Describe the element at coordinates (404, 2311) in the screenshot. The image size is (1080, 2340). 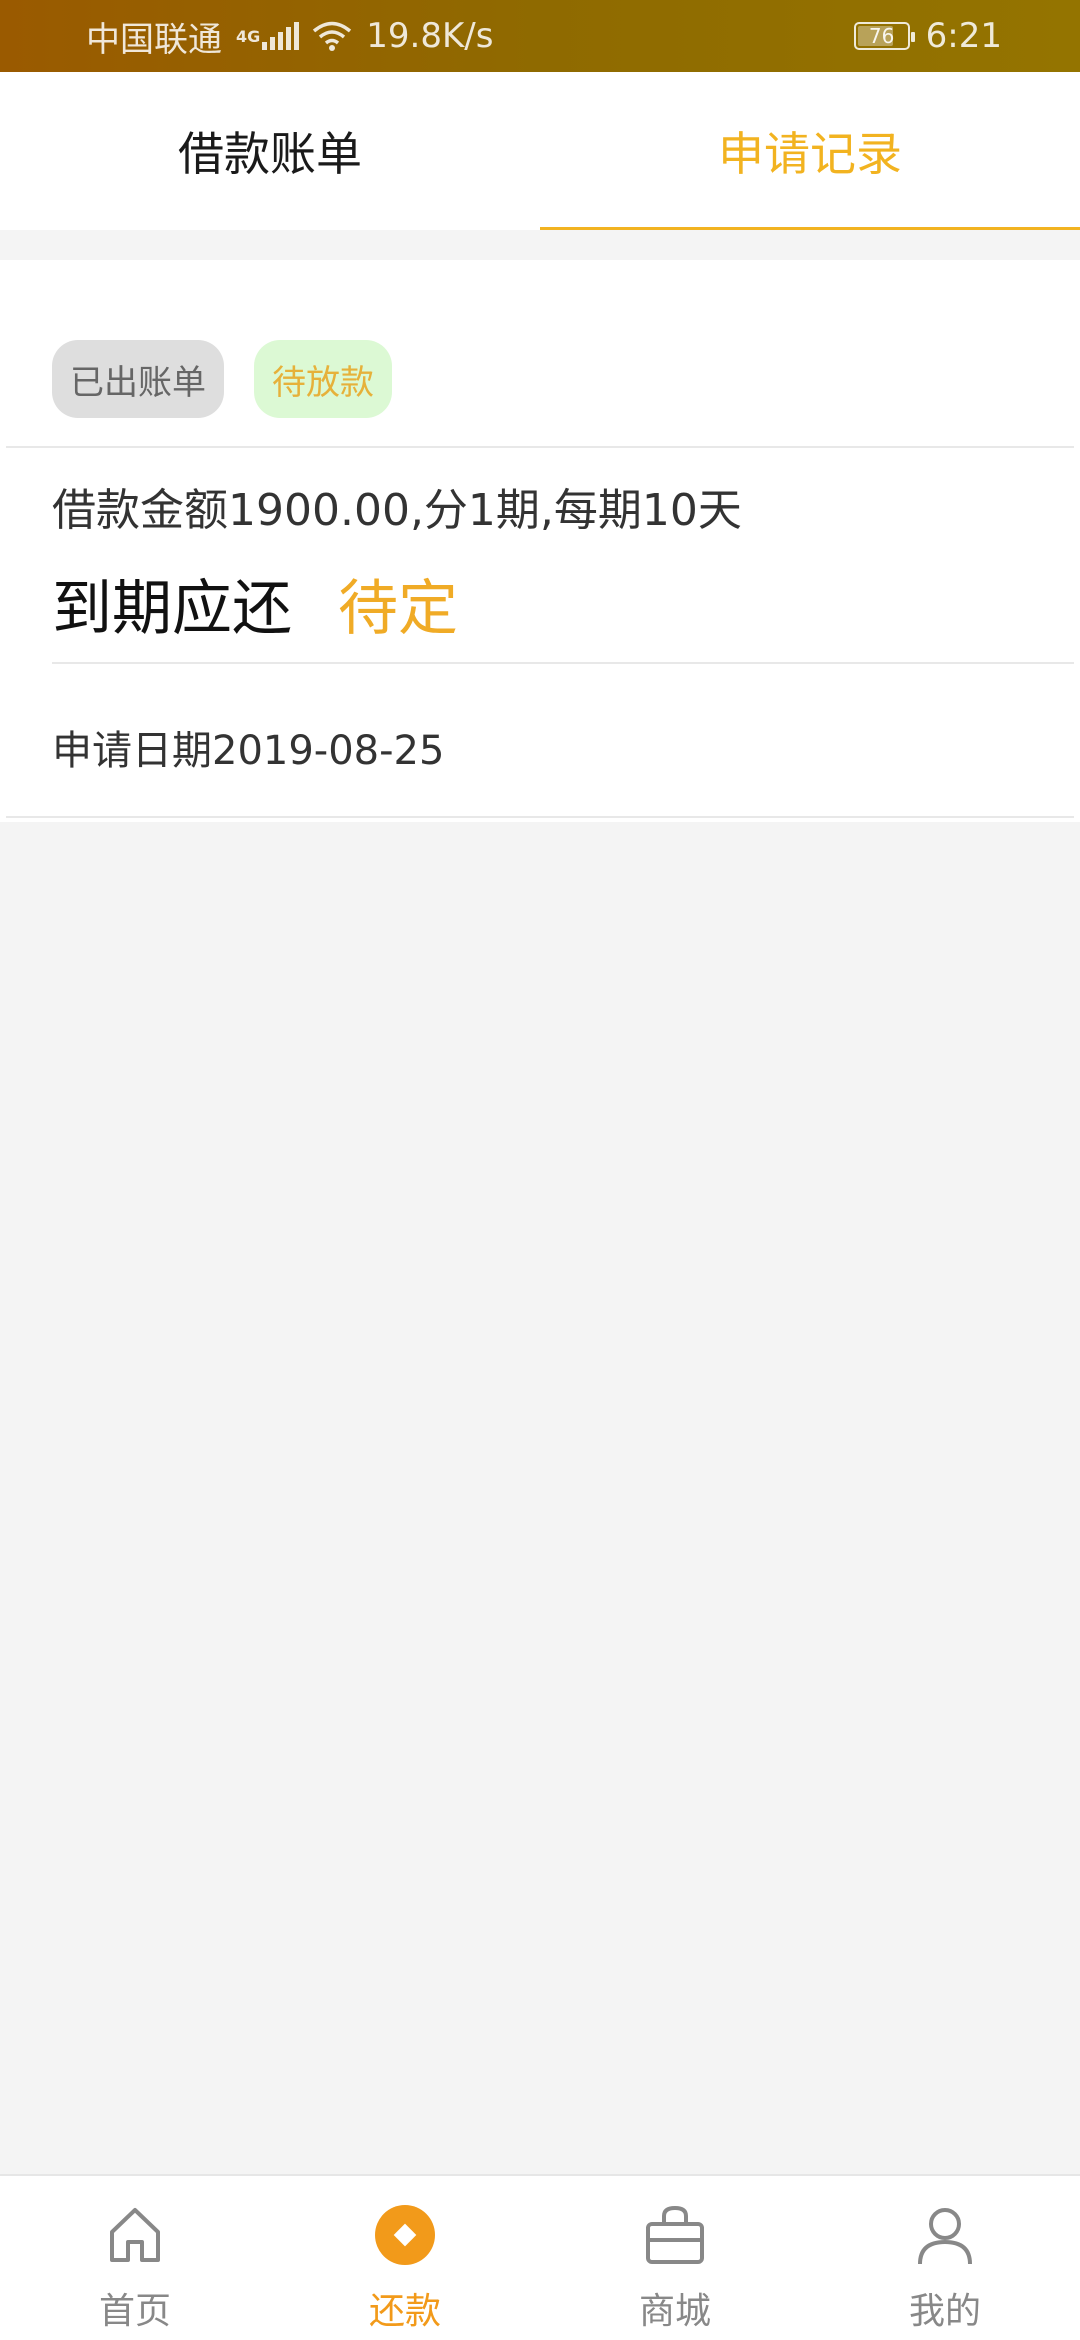
I see `nav-label: 还款` at that location.